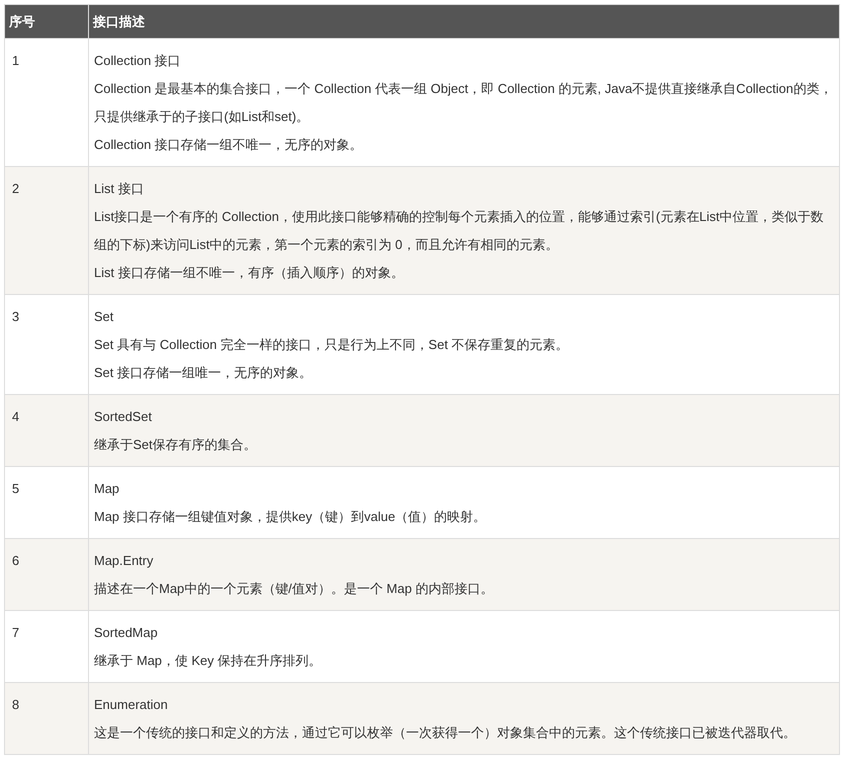  I want to click on description-text: 继承于Set保存有序的集合。, so click(176, 445).